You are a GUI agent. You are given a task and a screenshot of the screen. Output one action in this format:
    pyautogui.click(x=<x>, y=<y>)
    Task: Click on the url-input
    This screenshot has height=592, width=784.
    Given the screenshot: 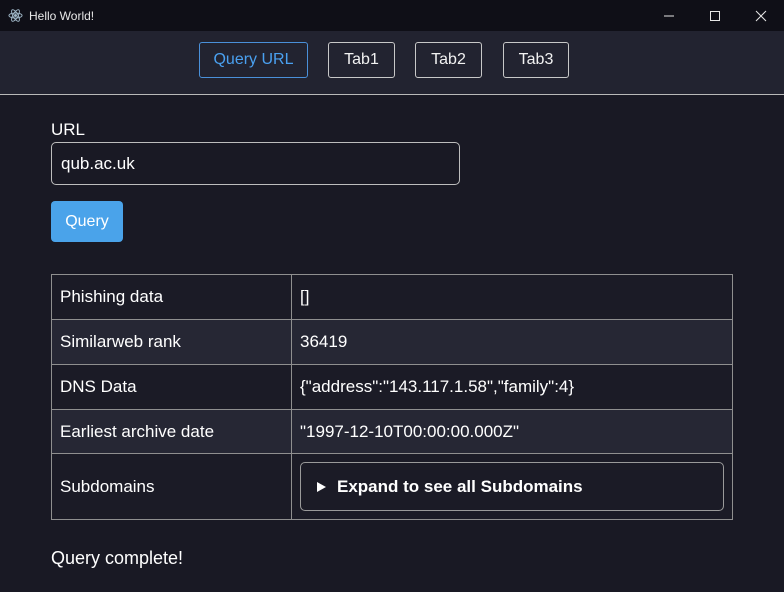 What is the action you would take?
    pyautogui.click(x=255, y=163)
    